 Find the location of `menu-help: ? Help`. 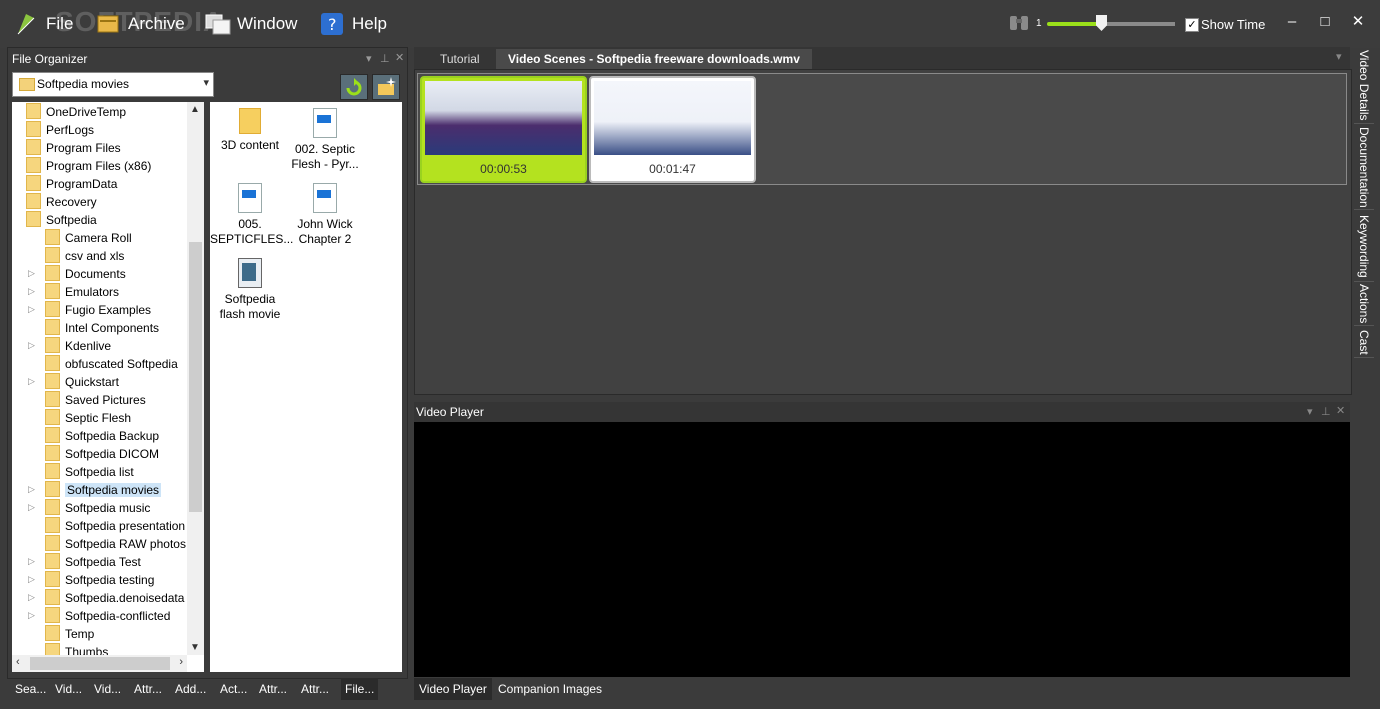

menu-help: ? Help is located at coordinates (353, 24).